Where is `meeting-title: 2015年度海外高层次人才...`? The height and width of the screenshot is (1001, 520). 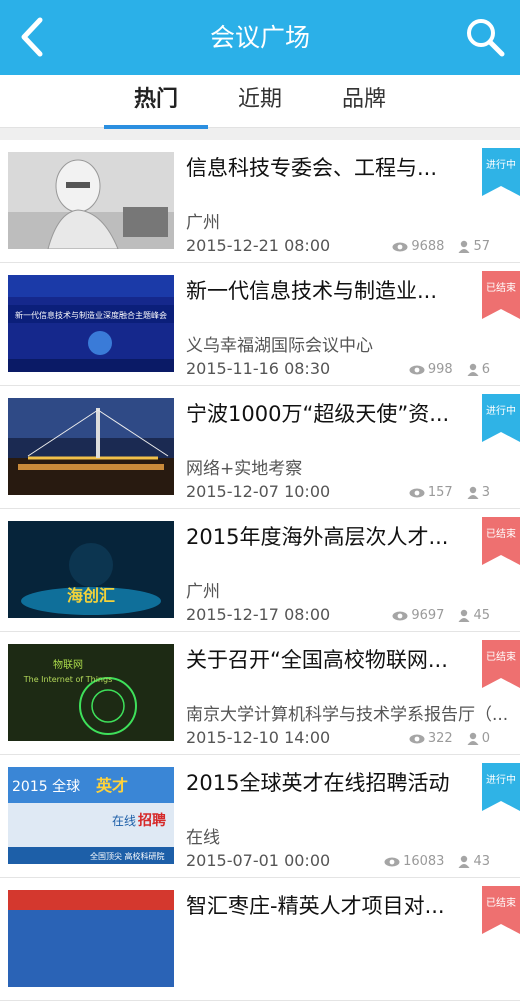
meeting-title: 2015年度海外高层次人才... is located at coordinates (317, 537).